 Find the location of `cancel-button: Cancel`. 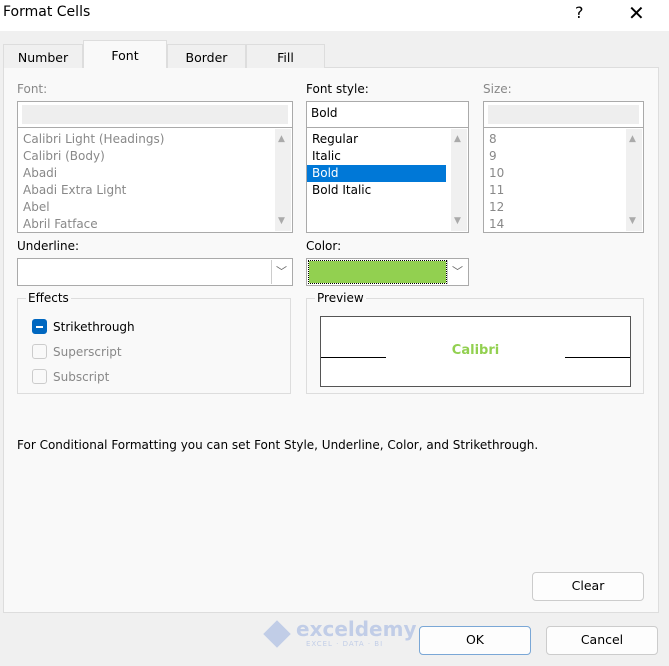

cancel-button: Cancel is located at coordinates (602, 640).